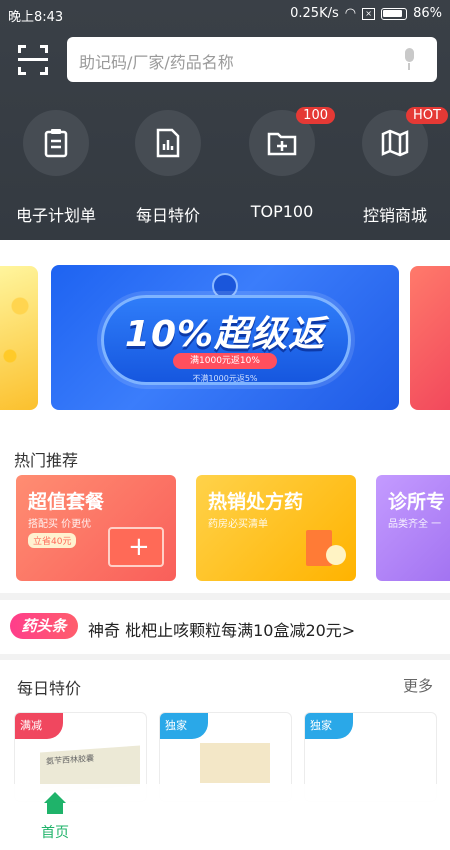  What do you see at coordinates (55, 817) in the screenshot?
I see `nav-home: 首页` at bounding box center [55, 817].